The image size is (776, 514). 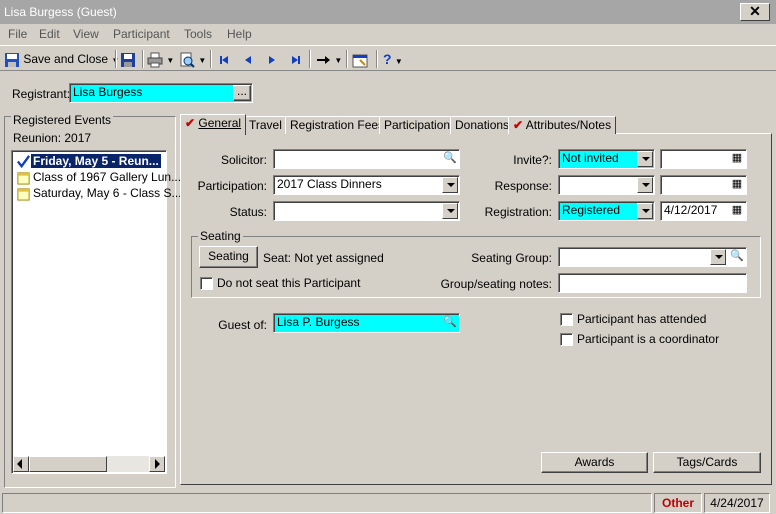 I want to click on scroll-right-button, so click(x=157, y=464).